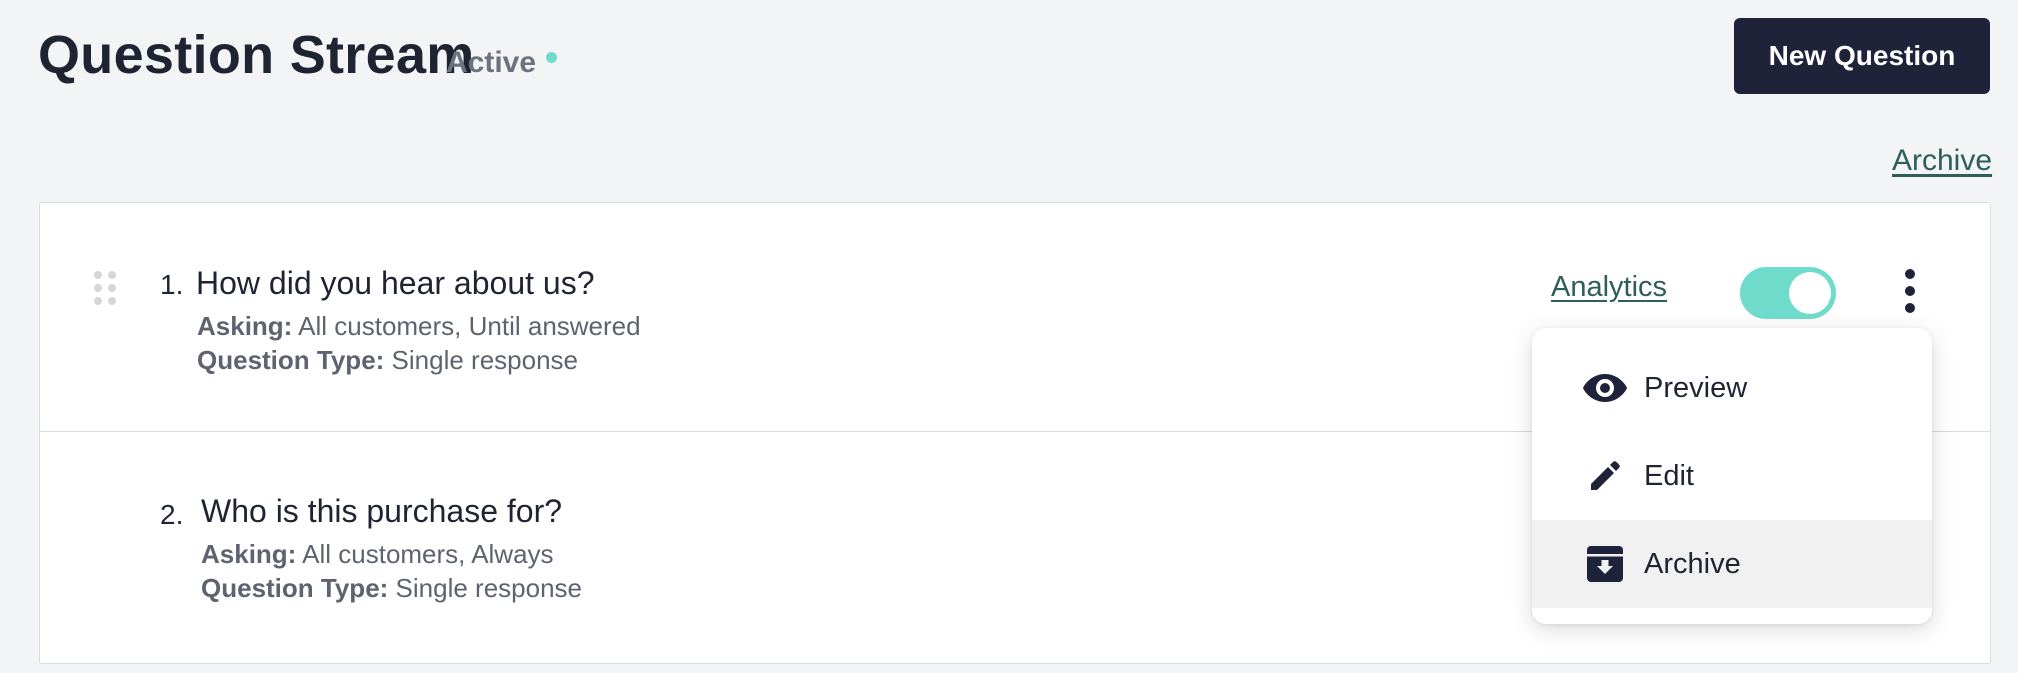 The height and width of the screenshot is (673, 2018). I want to click on asking-value: All customers, Always, so click(428, 554).